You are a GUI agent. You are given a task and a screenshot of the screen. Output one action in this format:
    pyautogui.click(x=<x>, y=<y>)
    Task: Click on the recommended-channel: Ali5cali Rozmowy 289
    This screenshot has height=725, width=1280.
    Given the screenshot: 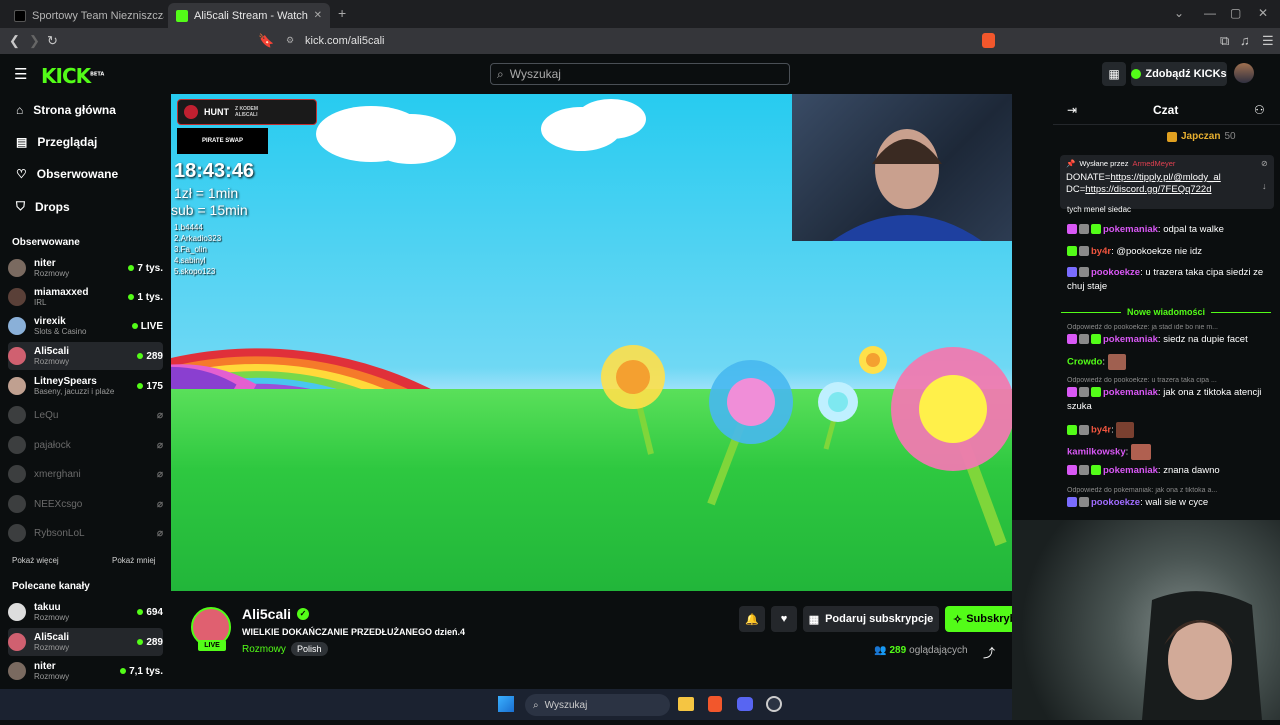 What is the action you would take?
    pyautogui.click(x=85, y=642)
    